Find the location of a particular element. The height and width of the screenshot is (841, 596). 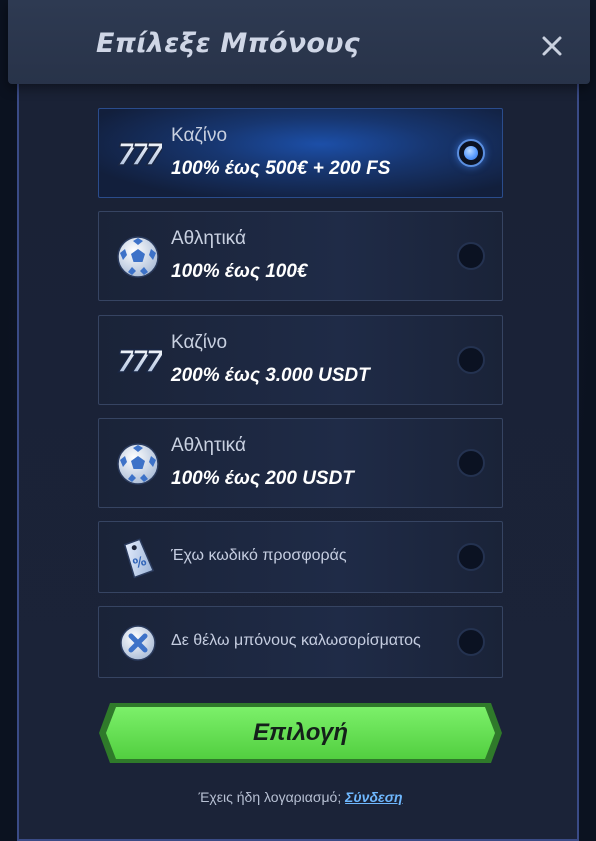

modal-title: Επίλεξε Μπόνους is located at coordinates (228, 43).